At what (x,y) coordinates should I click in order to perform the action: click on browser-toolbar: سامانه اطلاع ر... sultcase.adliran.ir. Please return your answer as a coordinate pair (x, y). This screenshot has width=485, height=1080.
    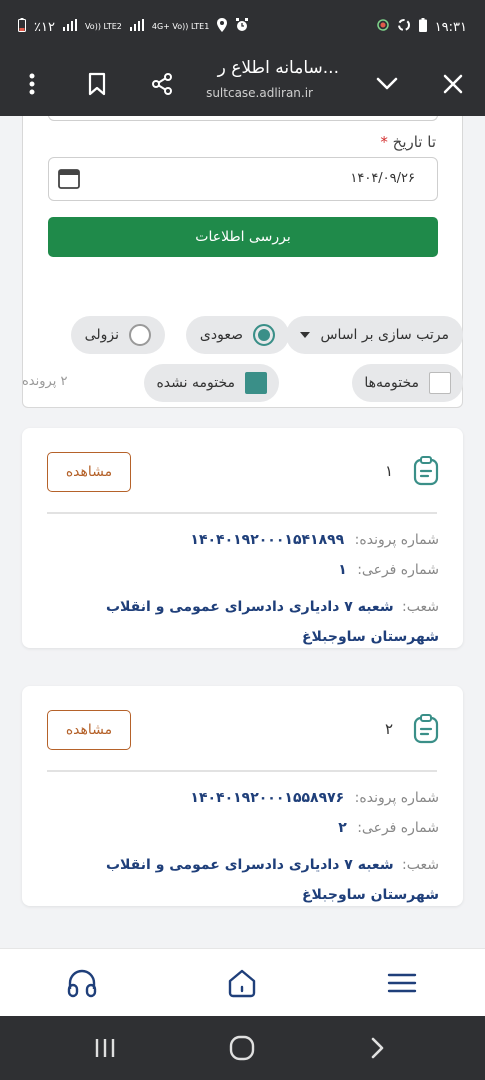
    Looking at the image, I should click on (242, 84).